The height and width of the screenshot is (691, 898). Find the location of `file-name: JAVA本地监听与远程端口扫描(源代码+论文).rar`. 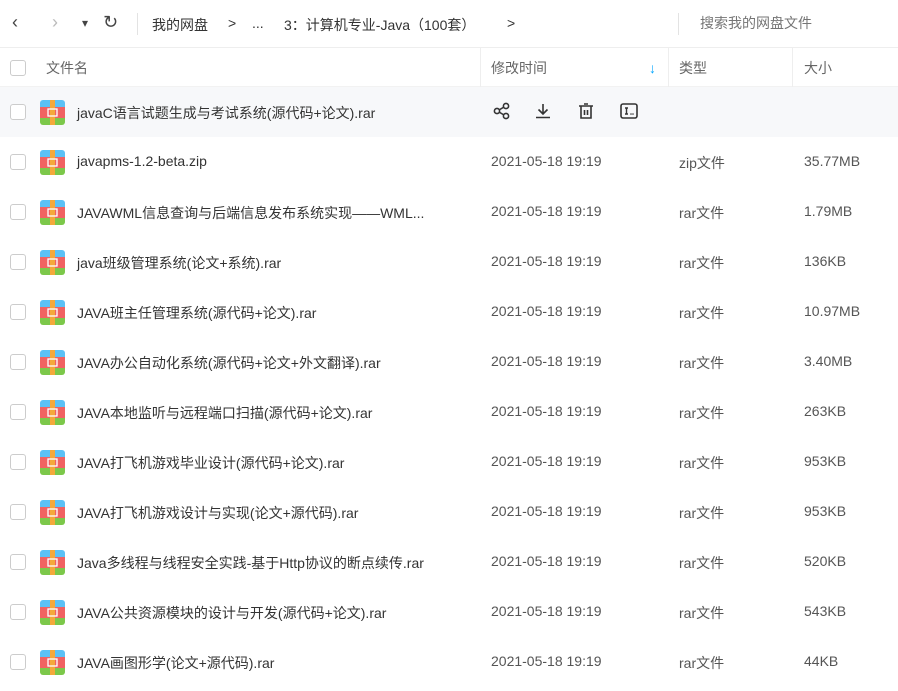

file-name: JAVA本地监听与远程端口扫描(源代码+论文).rar is located at coordinates (224, 413).